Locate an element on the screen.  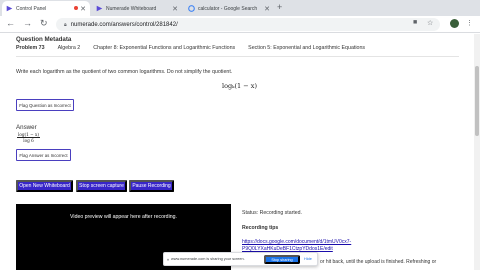
reload-icon: ↻ is located at coordinates (44, 23).